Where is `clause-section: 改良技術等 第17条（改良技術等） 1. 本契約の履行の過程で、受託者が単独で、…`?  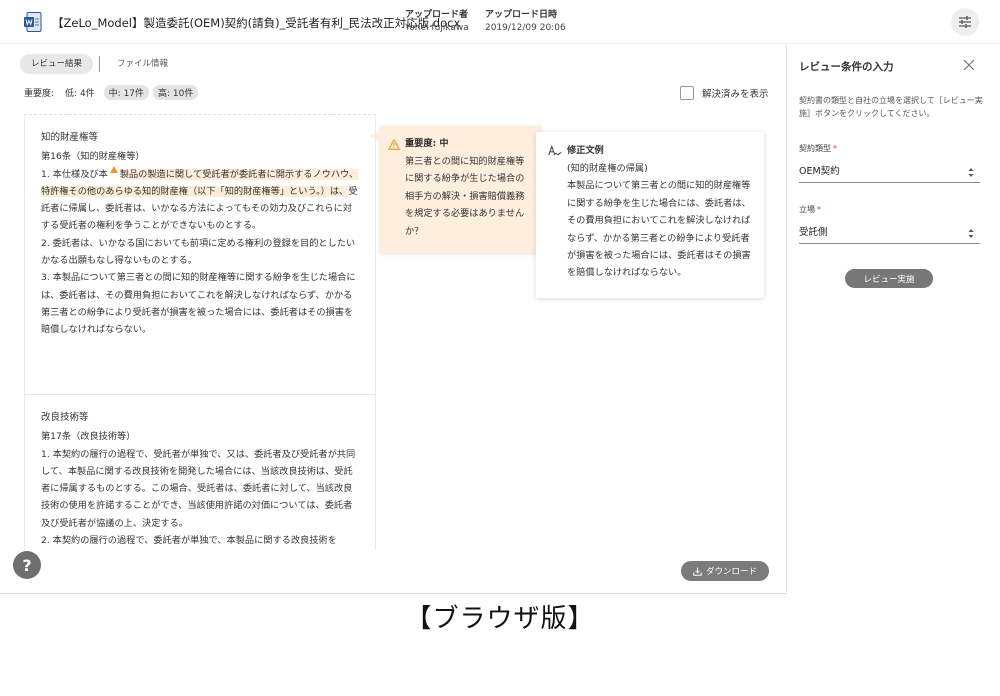
clause-section: 改良技術等 第17条（改良技術等） 1. 本契約の履行の過程で、受託者が単独で、… is located at coordinates (200, 472).